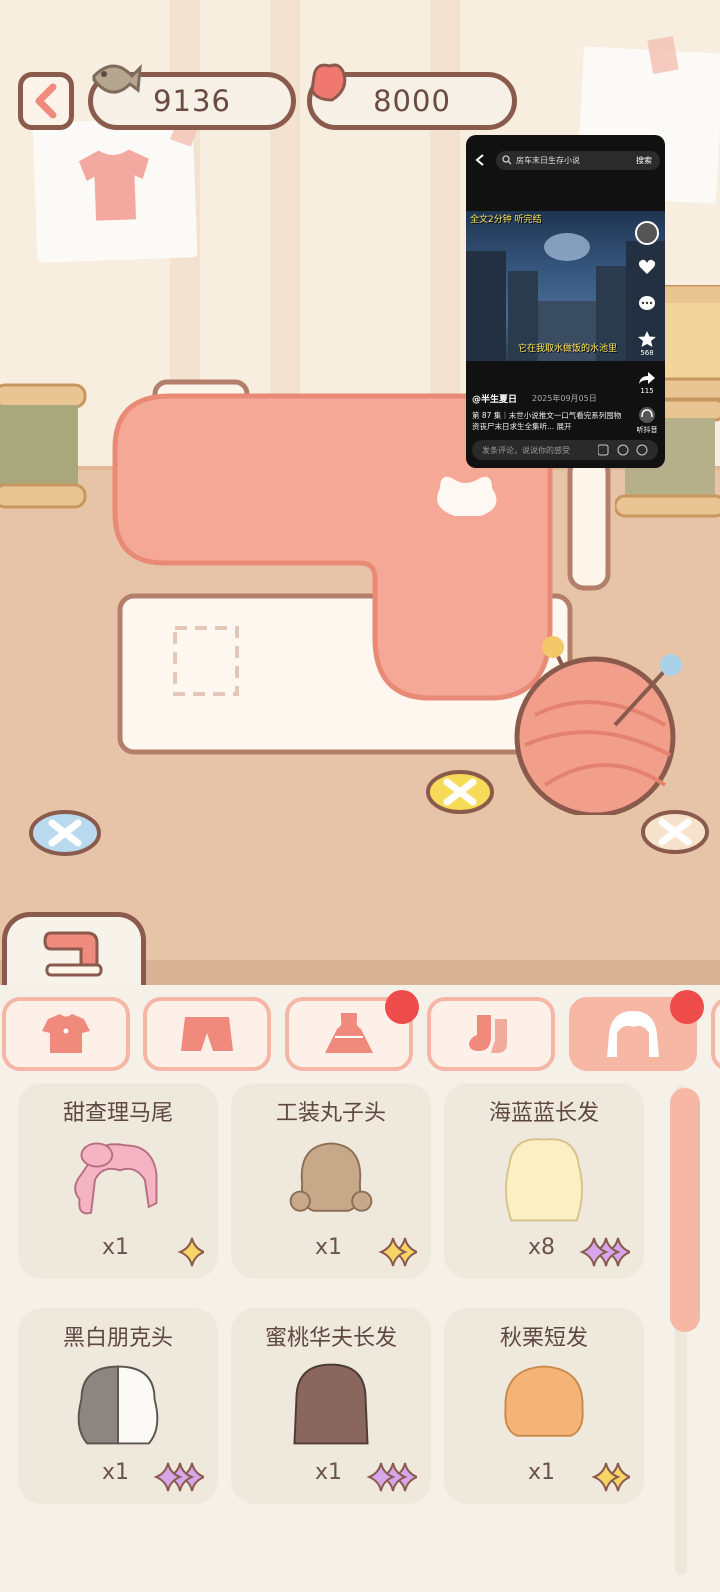 This screenshot has width=720, height=1592. I want to click on share-icon, so click(647, 378).